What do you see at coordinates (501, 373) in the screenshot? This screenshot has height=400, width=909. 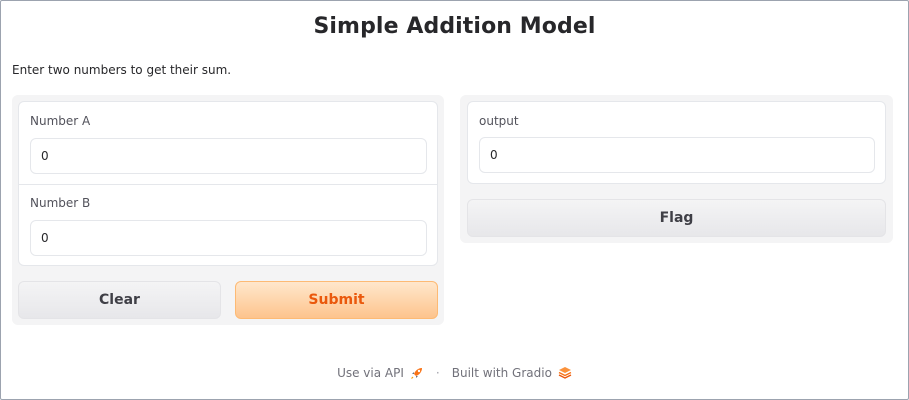 I see `built-with-gradio-label: Built with Gradio` at bounding box center [501, 373].